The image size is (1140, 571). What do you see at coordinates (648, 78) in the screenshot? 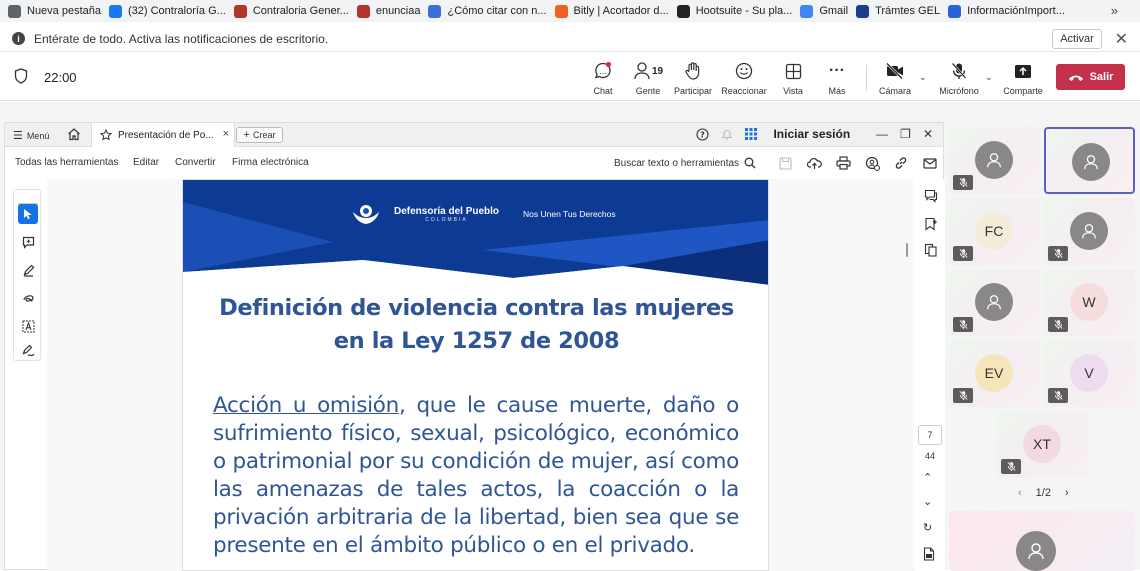
I see `people-button: 19 Gente` at bounding box center [648, 78].